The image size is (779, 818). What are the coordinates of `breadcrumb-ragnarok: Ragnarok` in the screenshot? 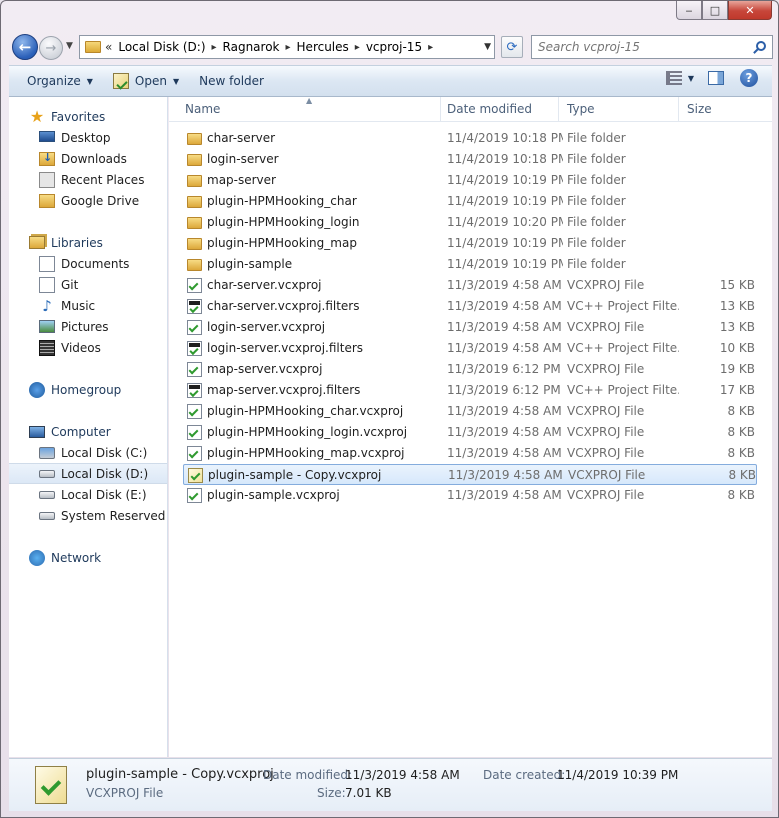 It's located at (251, 47).